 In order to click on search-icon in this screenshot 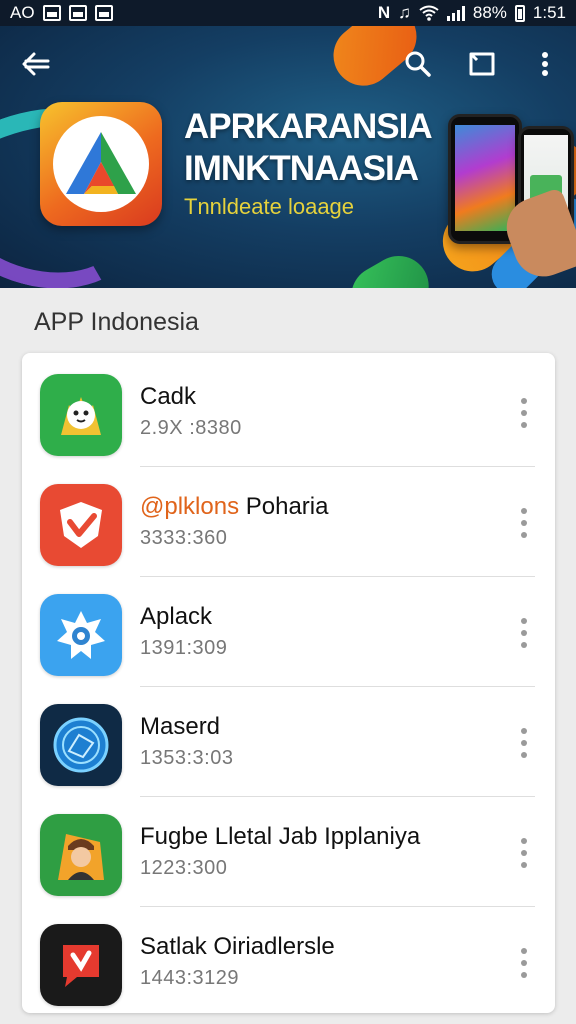, I will do `click(418, 64)`.